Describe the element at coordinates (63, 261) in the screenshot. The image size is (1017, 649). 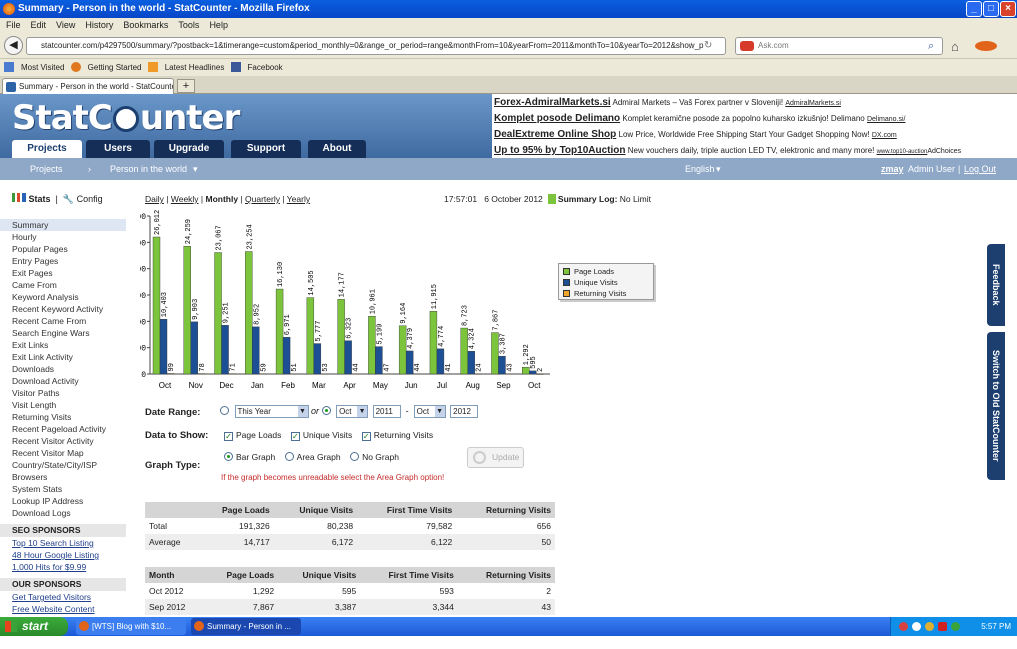
I see `sidebar-item-entry-pages: Entry Pages` at that location.